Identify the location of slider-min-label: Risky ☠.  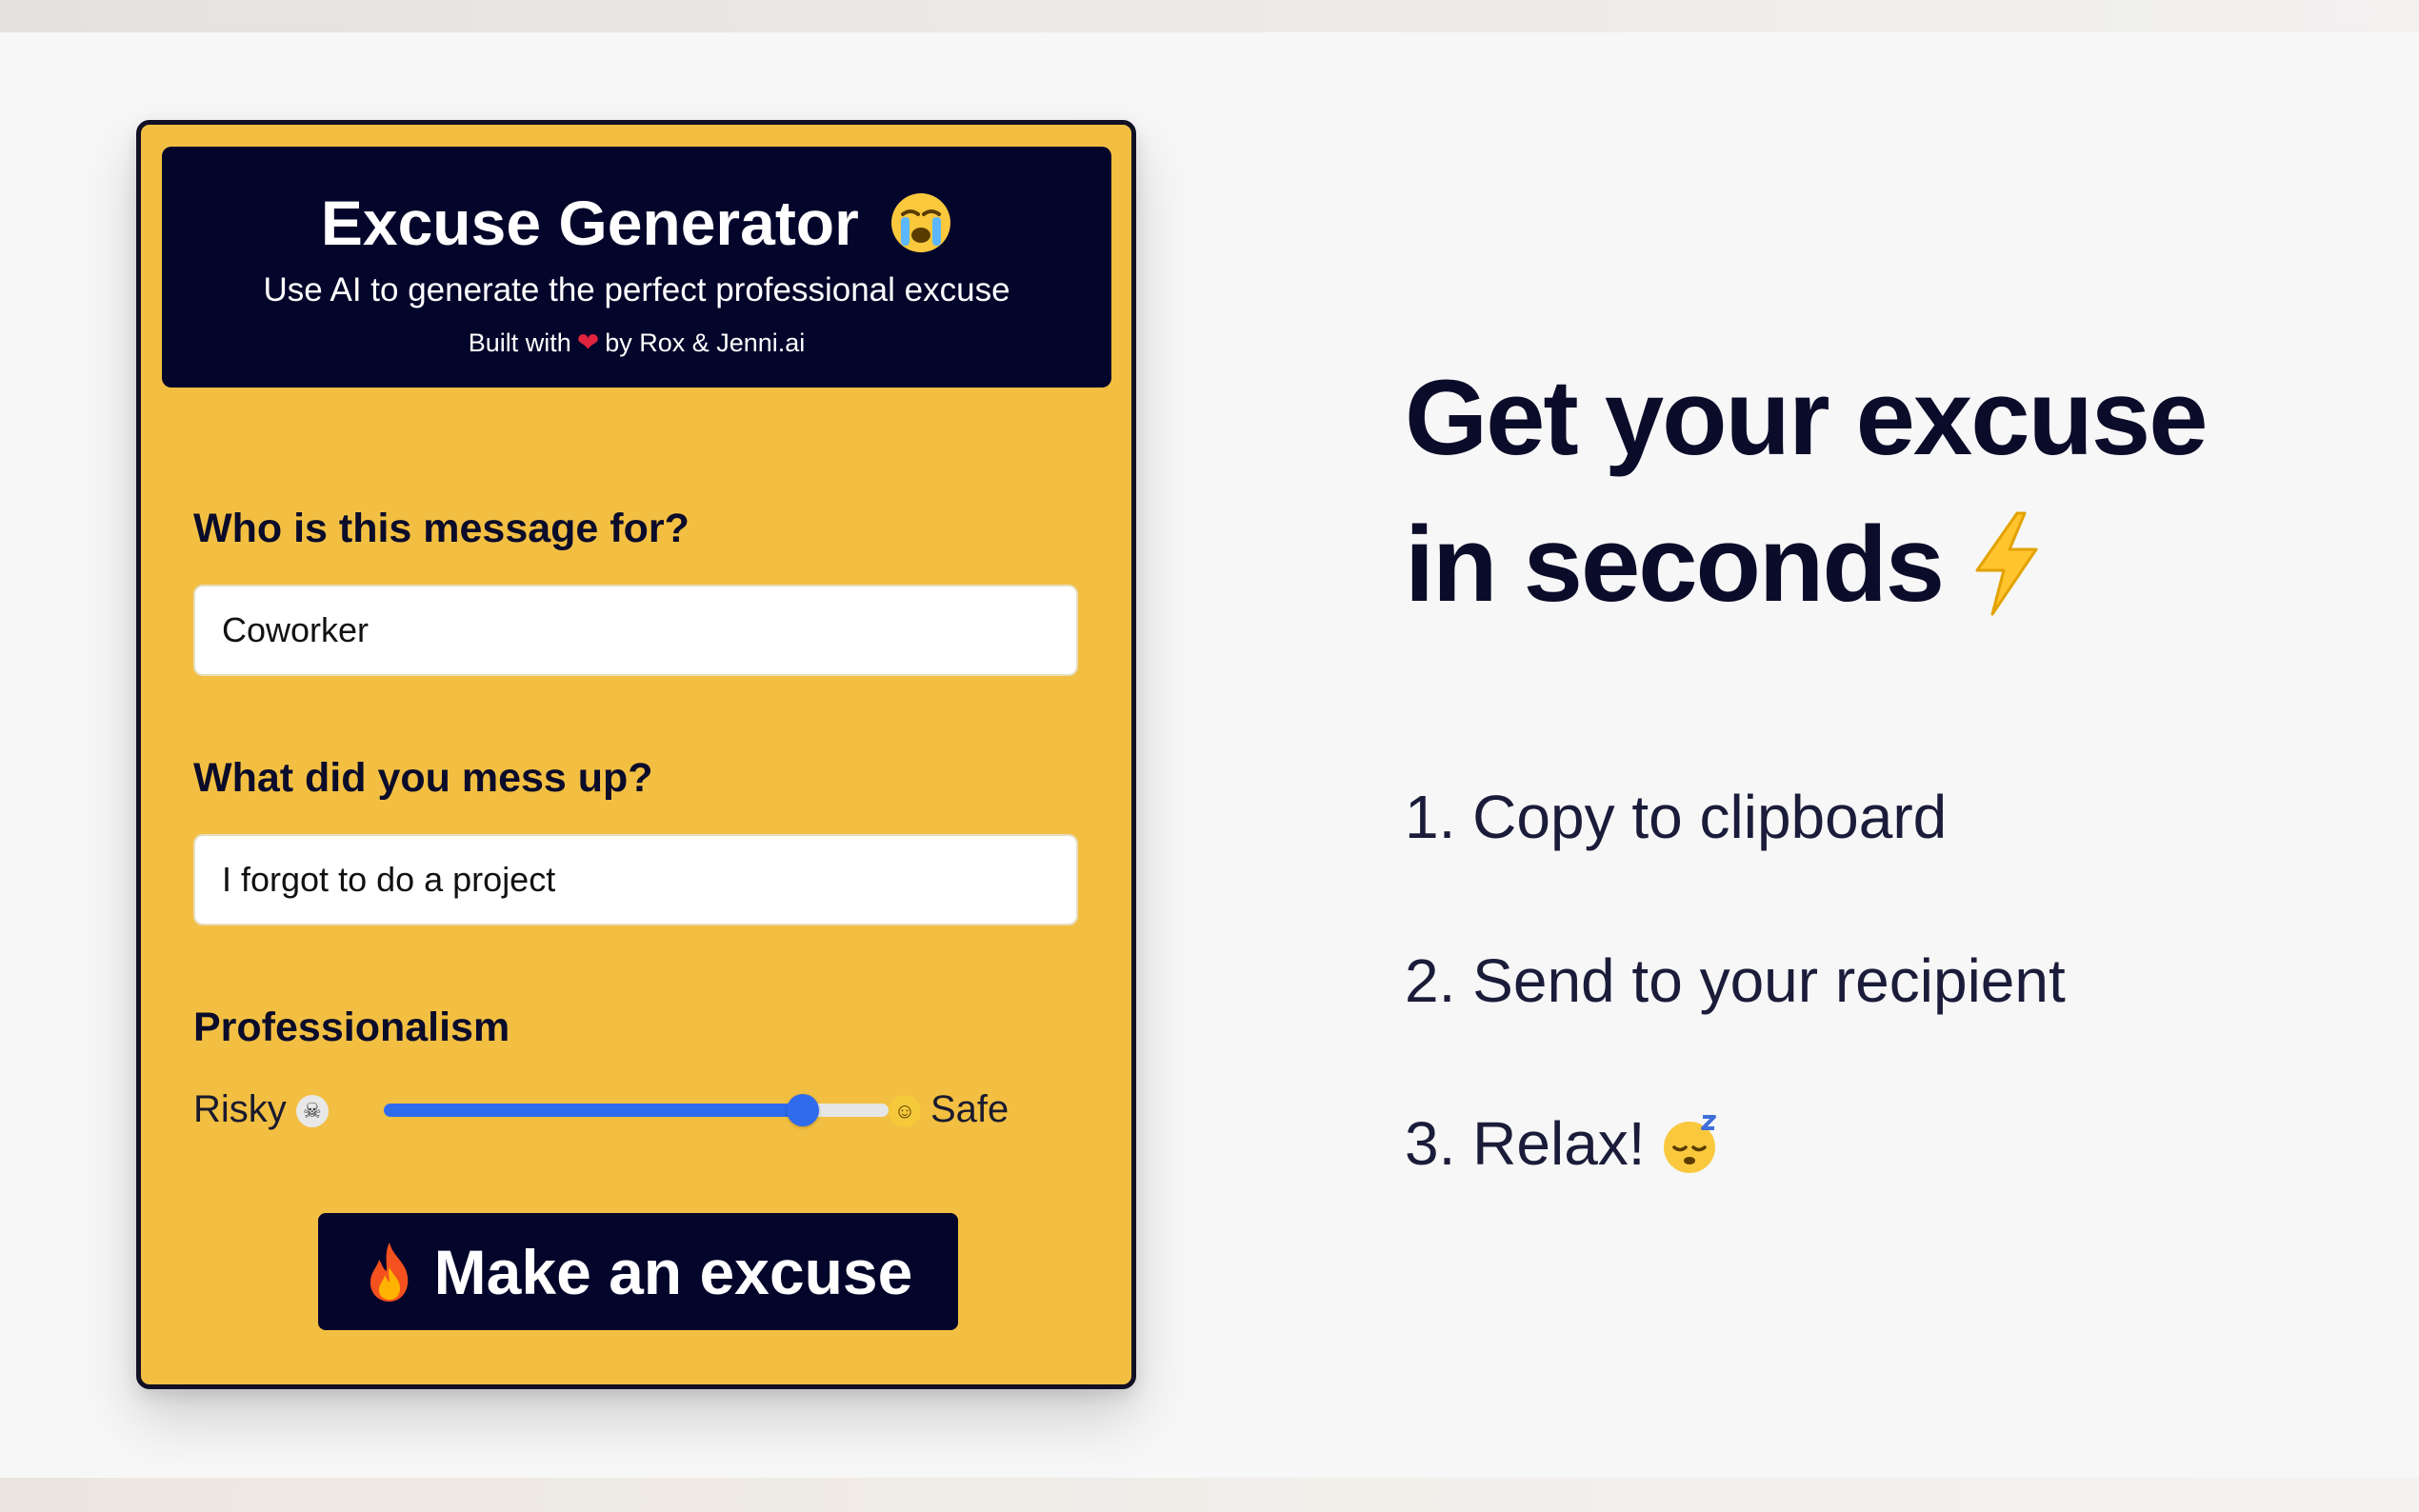
(261, 1109).